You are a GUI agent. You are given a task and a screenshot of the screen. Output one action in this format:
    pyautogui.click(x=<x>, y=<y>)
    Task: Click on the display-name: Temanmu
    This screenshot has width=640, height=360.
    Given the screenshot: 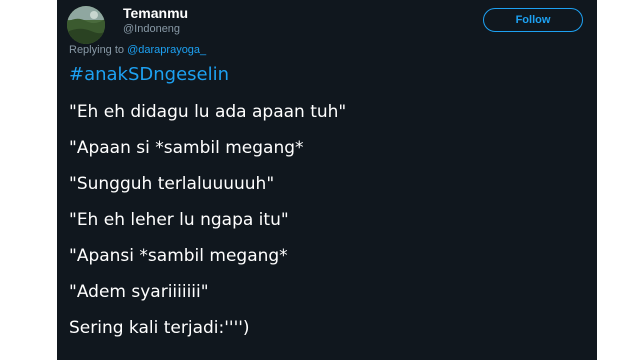 What is the action you would take?
    pyautogui.click(x=155, y=13)
    